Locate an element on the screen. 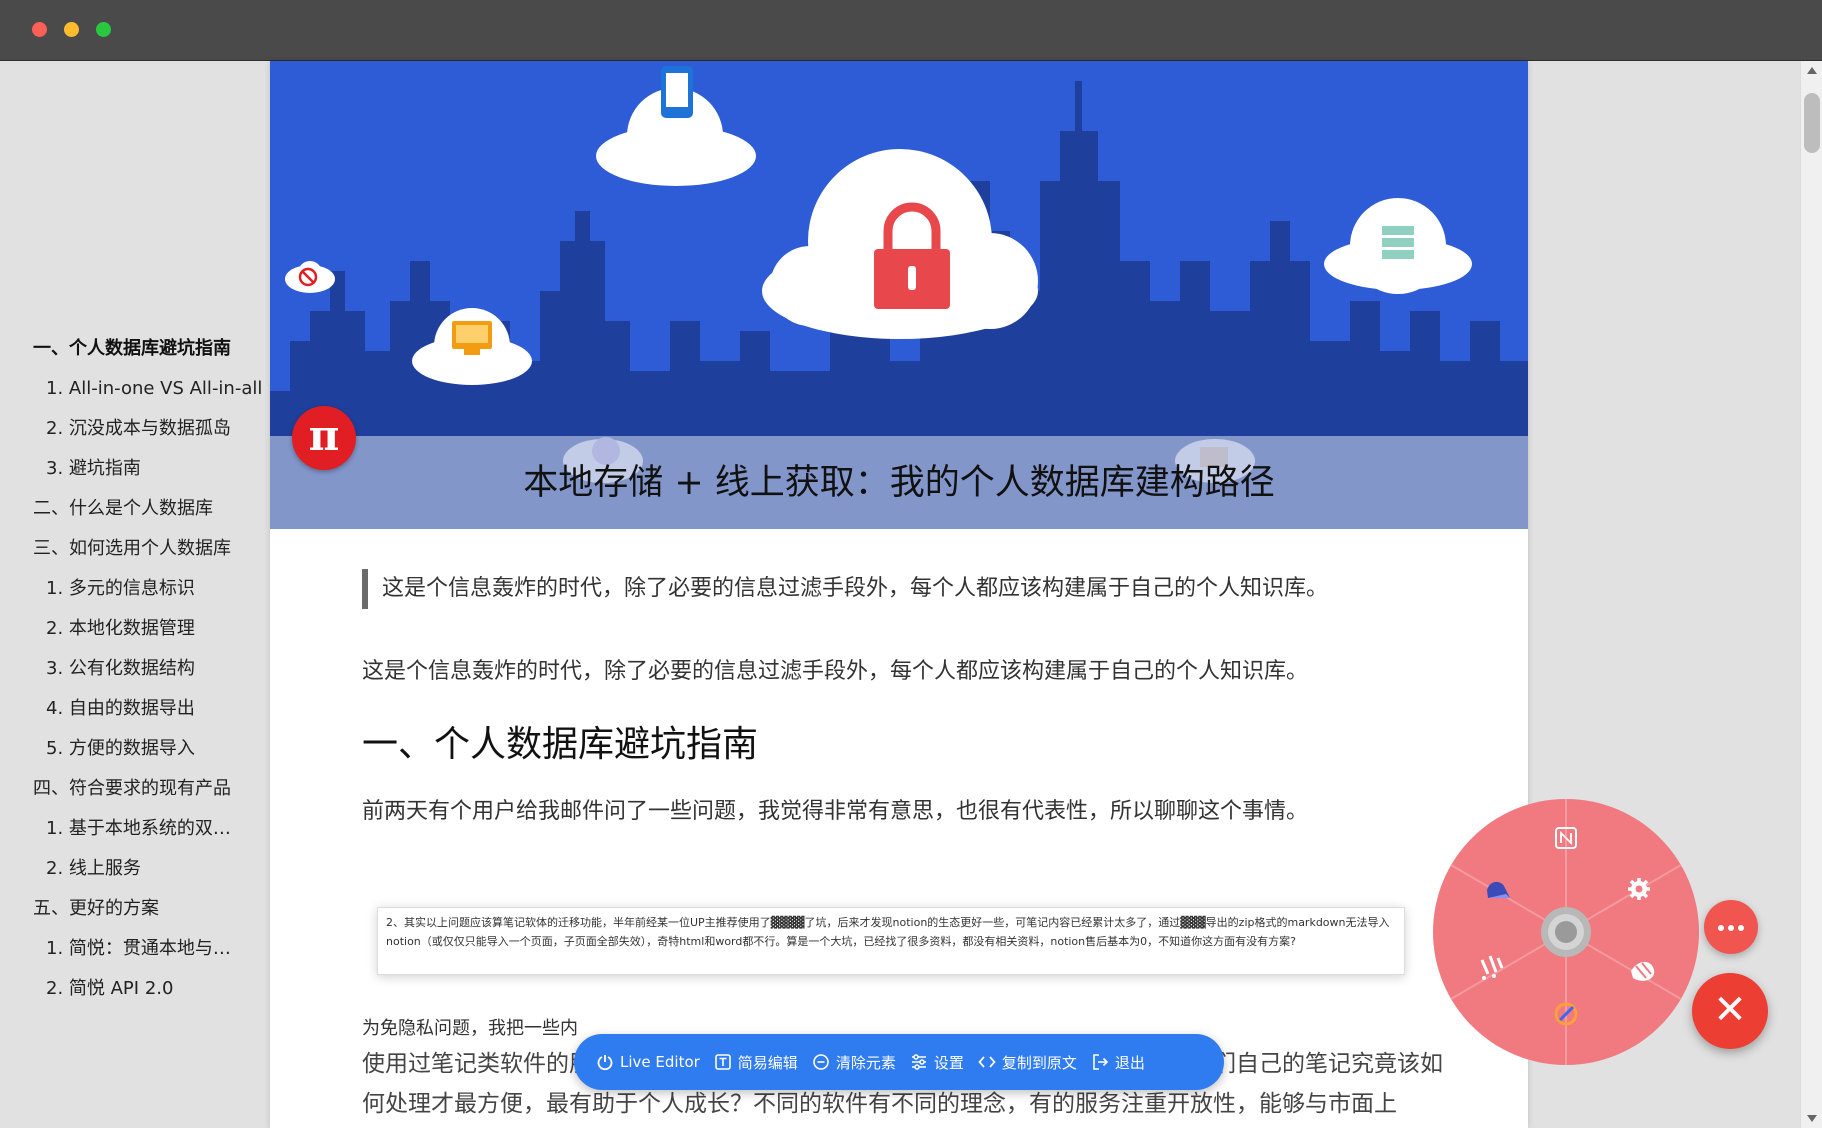 The image size is (1822, 1128). settings-gear-icon is located at coordinates (1639, 889).